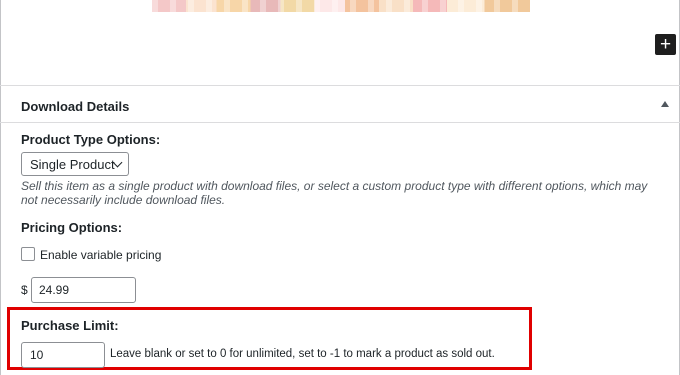 The width and height of the screenshot is (680, 375). I want to click on panel-title-divider, so click(340, 122).